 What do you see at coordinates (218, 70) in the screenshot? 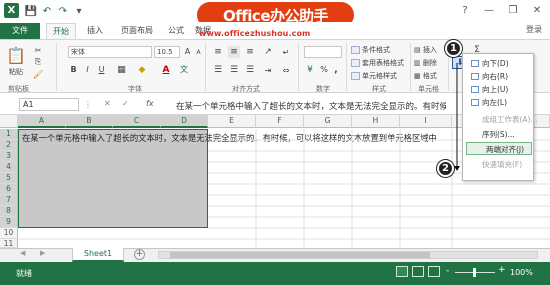
I see `align-left-icon: ☰` at bounding box center [218, 70].